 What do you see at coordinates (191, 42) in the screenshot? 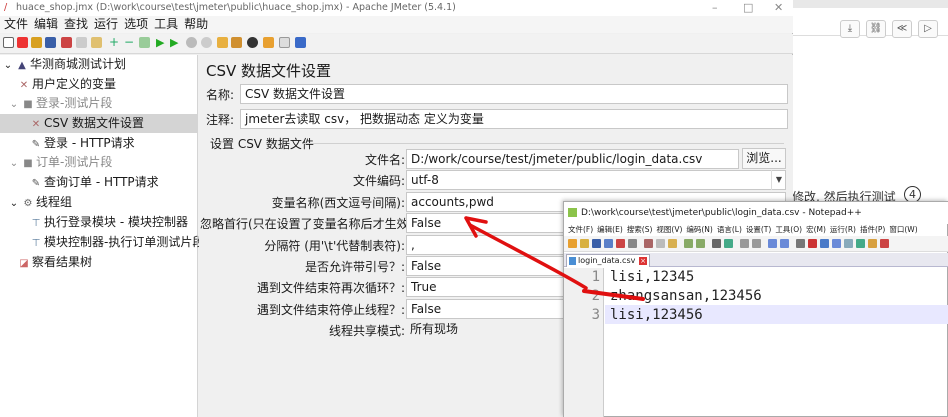
I see `stop-icon` at bounding box center [191, 42].